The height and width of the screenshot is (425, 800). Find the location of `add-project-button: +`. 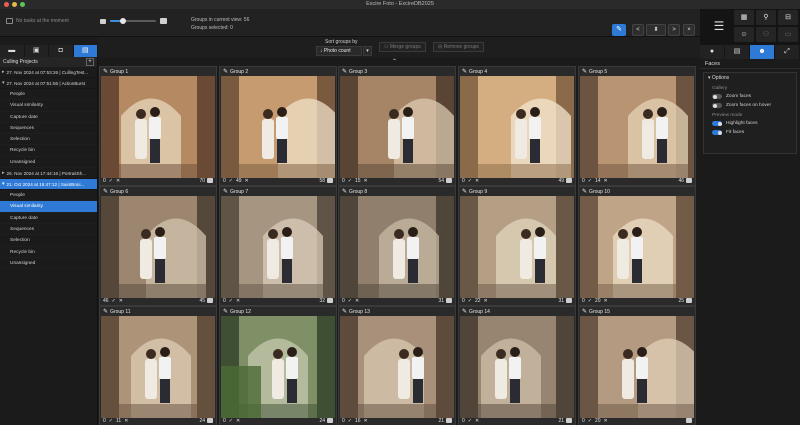

add-project-button: + is located at coordinates (90, 62).